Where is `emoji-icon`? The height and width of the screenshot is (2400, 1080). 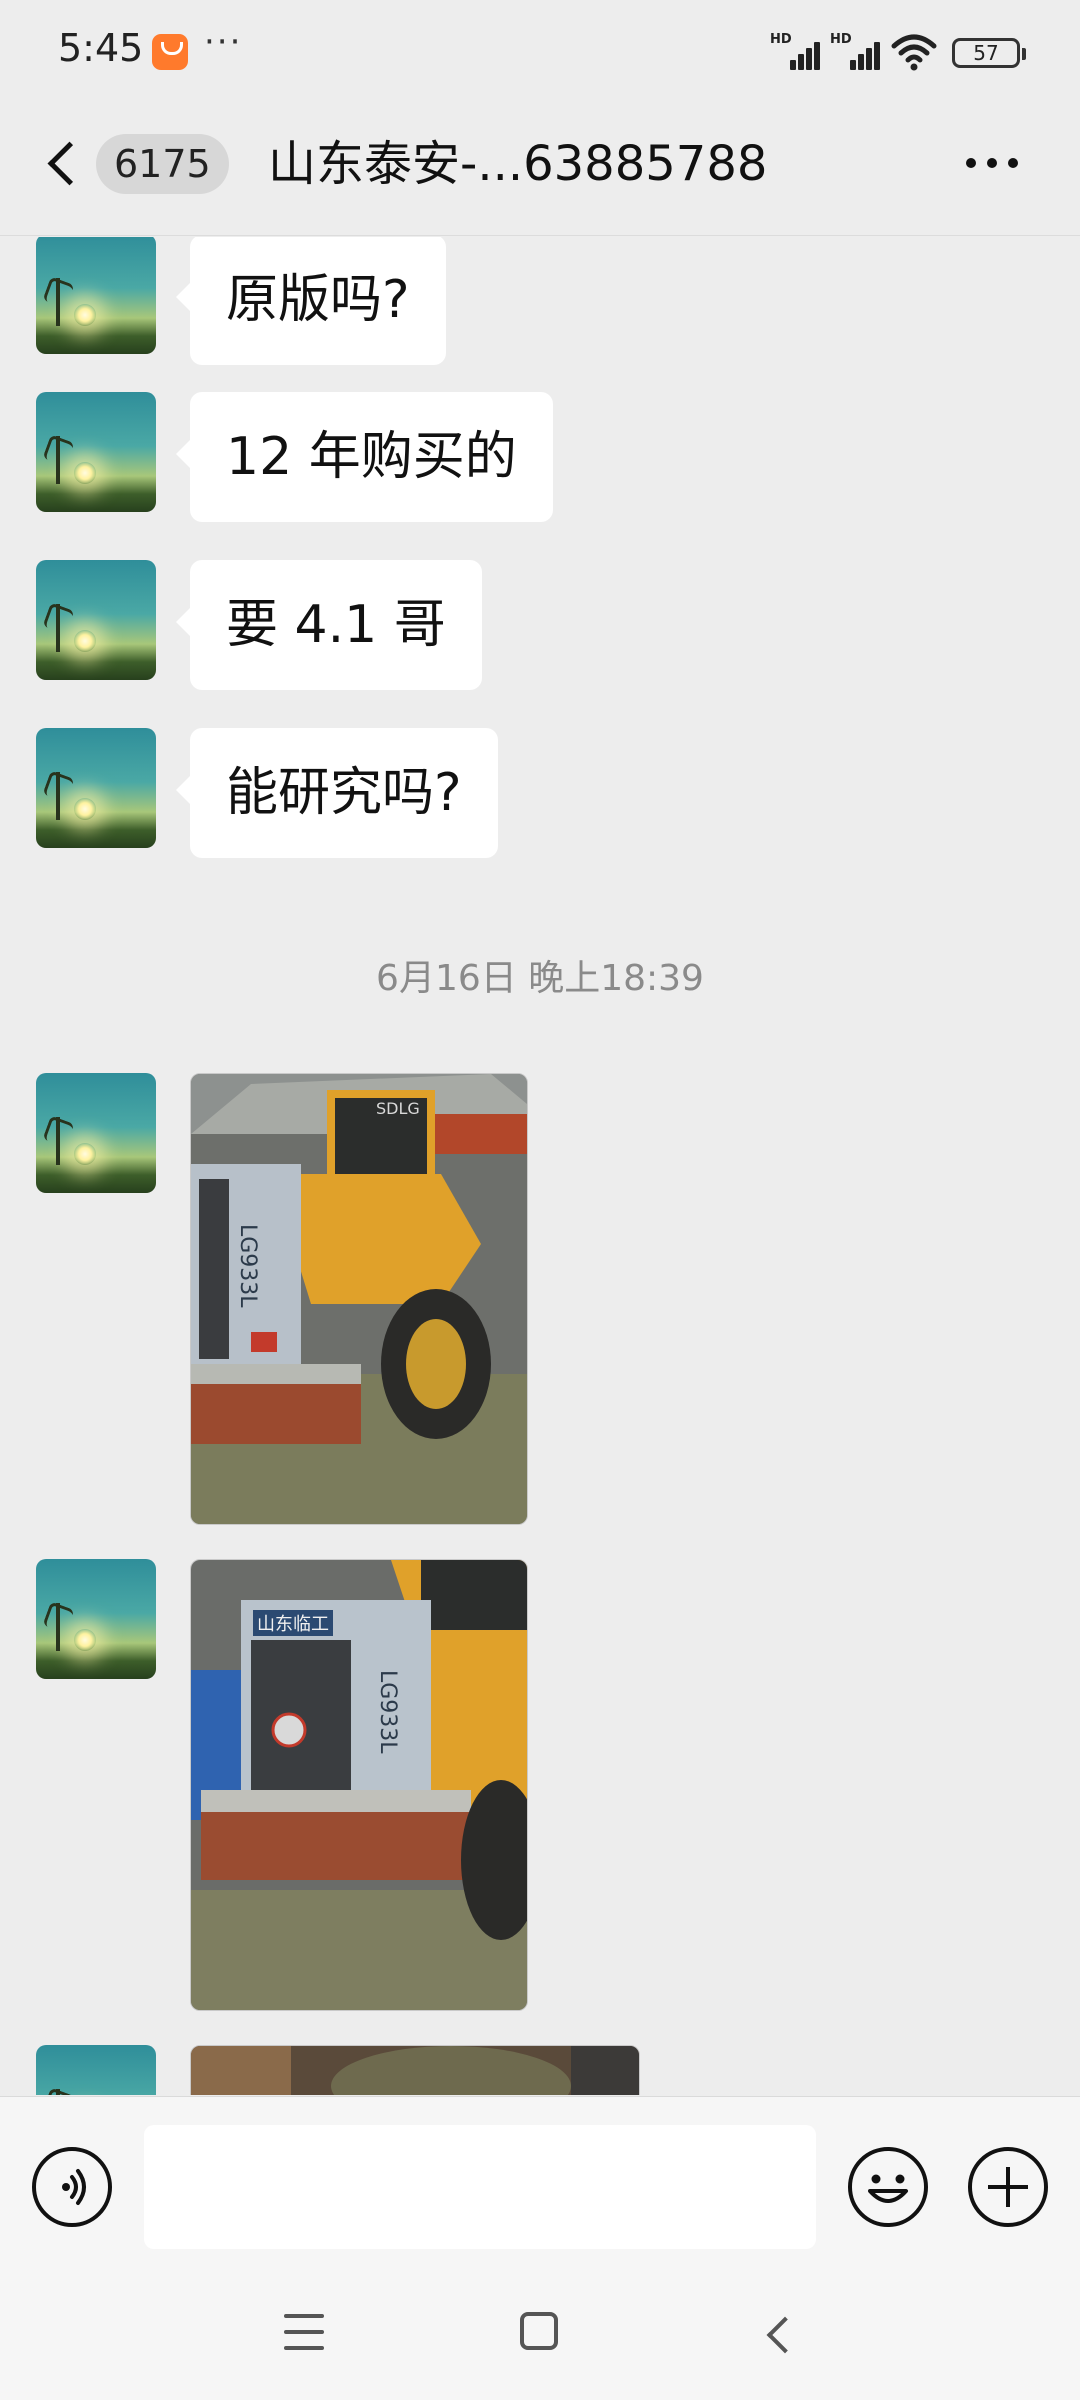 emoji-icon is located at coordinates (888, 2187).